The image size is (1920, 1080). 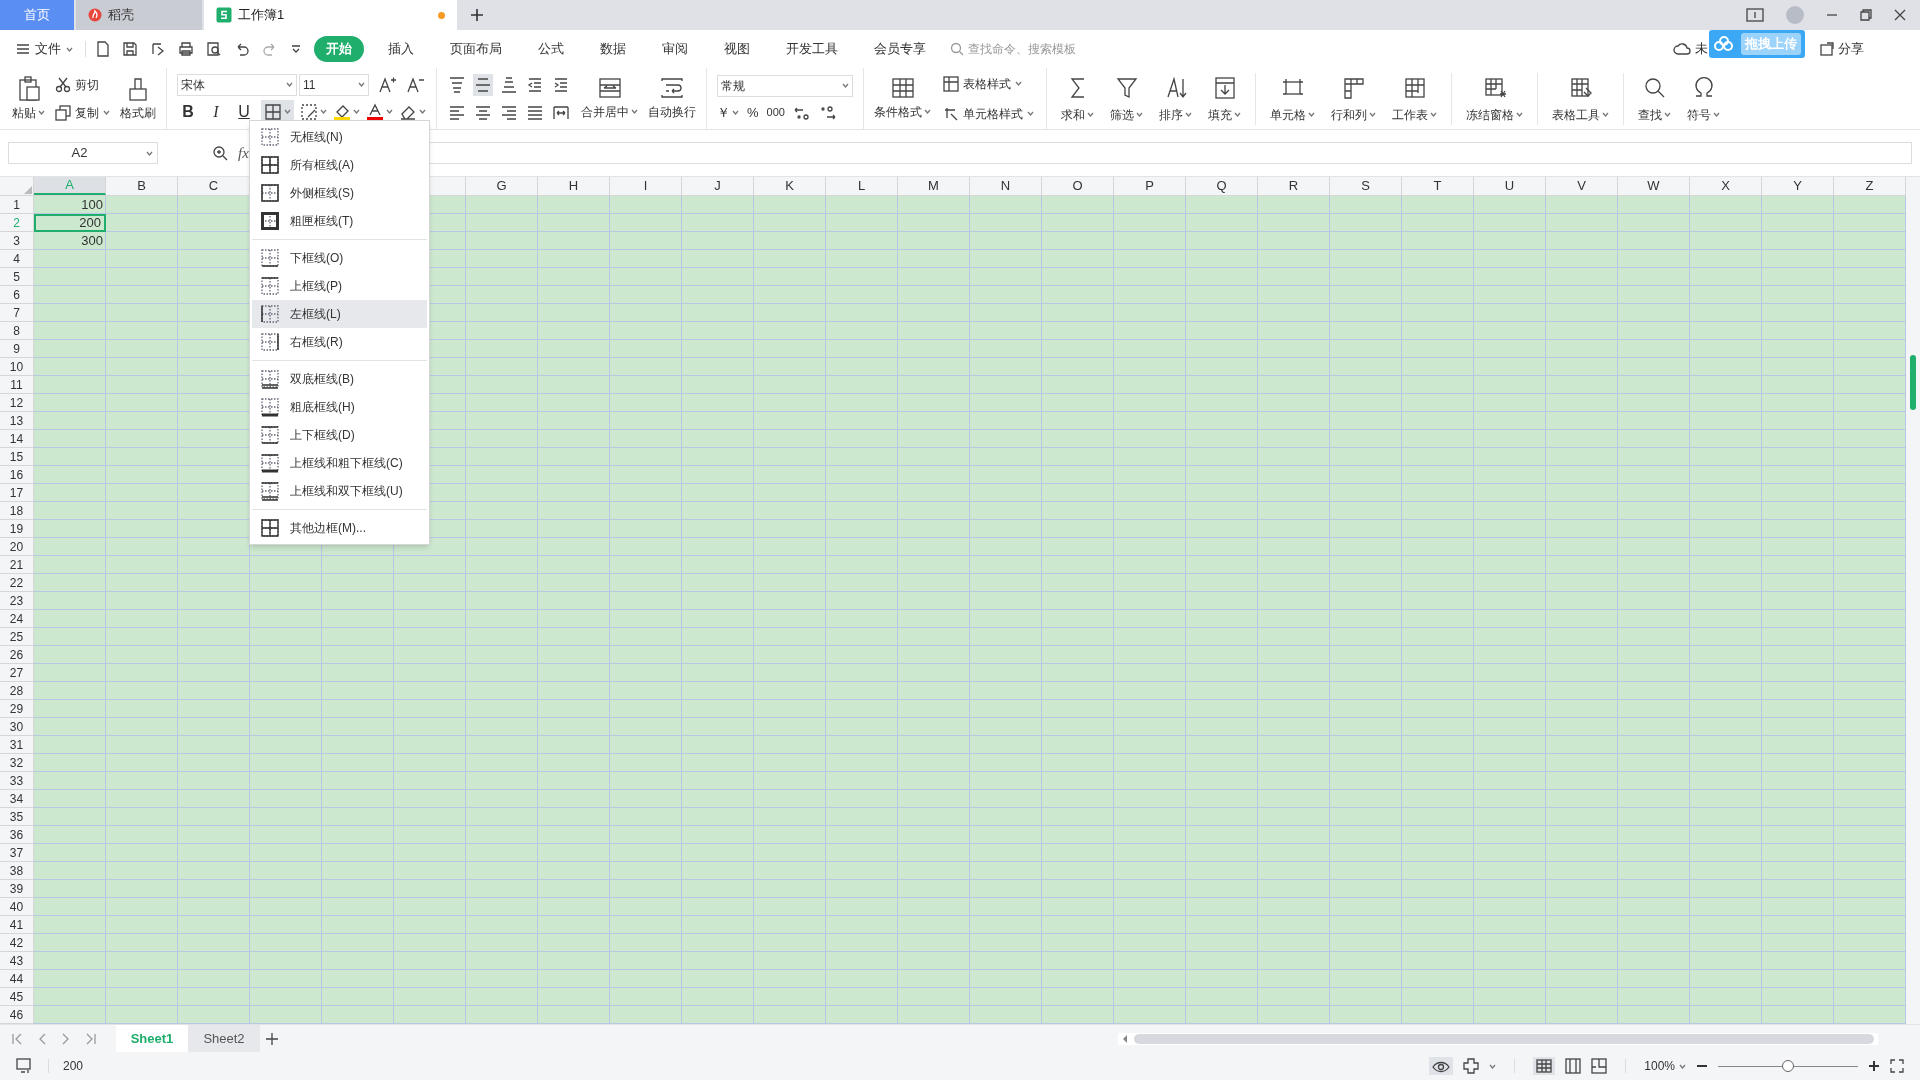 What do you see at coordinates (902, 98) in the screenshot?
I see `conditional-format-button: 条件格式` at bounding box center [902, 98].